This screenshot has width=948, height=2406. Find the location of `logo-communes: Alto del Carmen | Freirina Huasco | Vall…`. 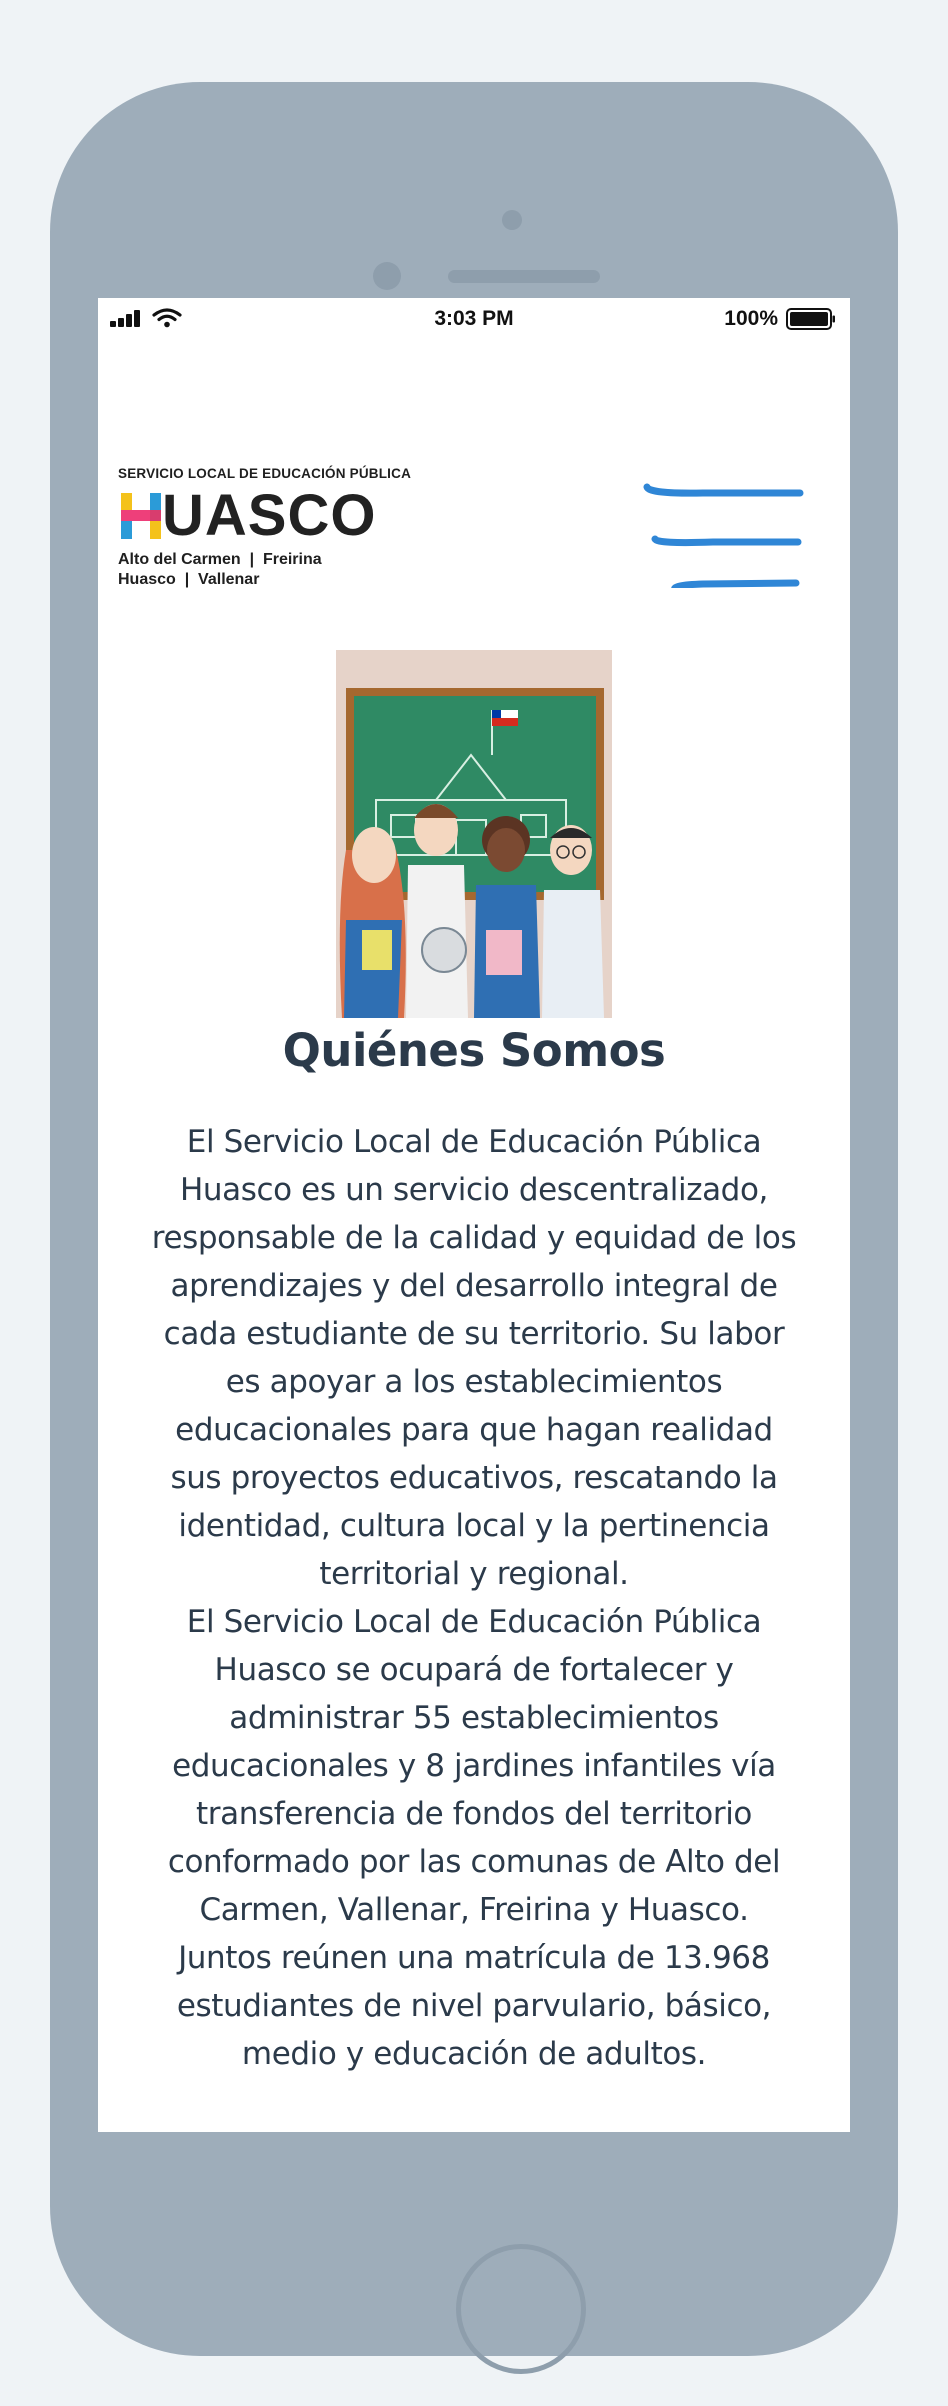

logo-communes: Alto del Carmen | Freirina Huasco | Vall… is located at coordinates (220, 570).